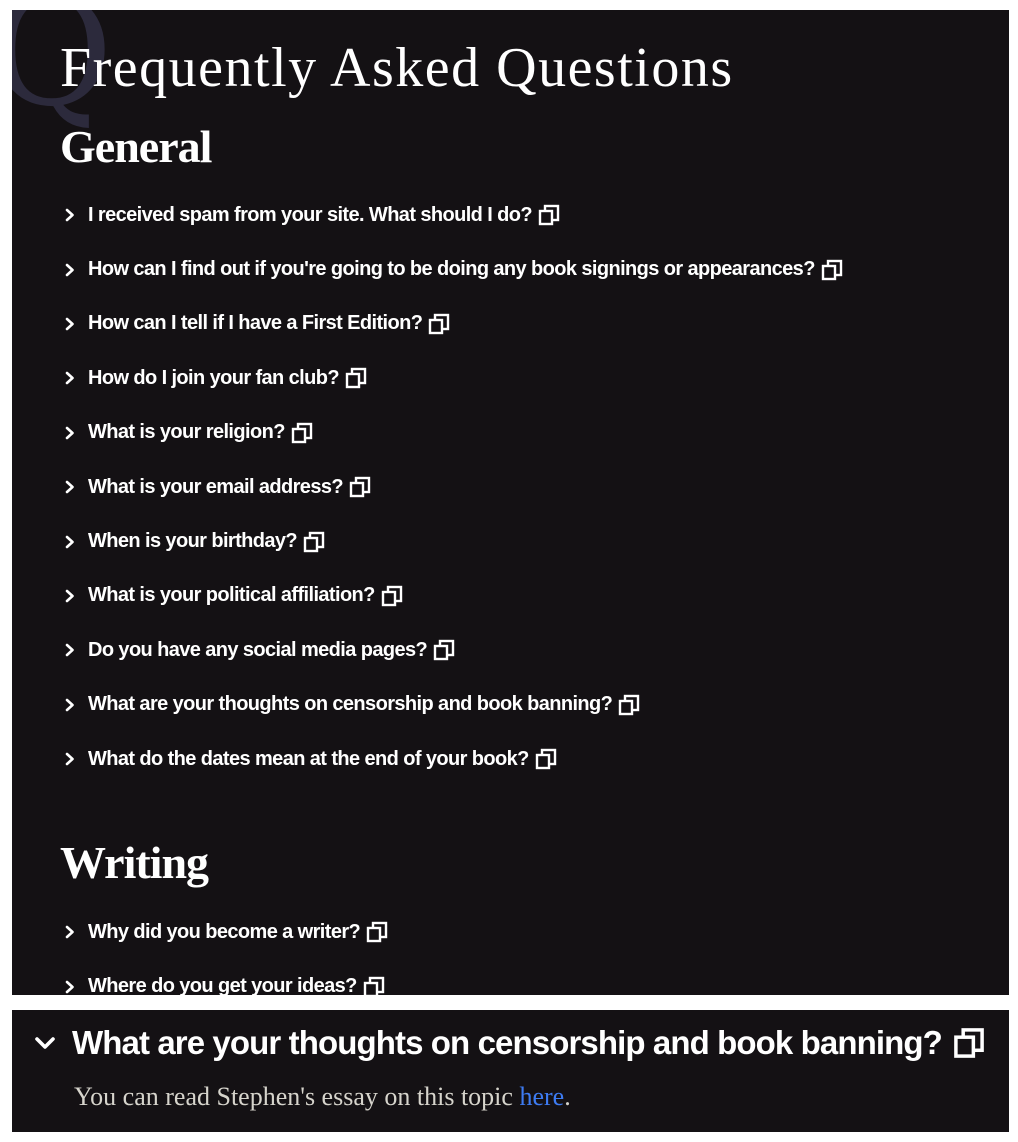 Image resolution: width=1018 pixels, height=1142 pixels. I want to click on faq-question-text: What is your email address?, so click(216, 486).